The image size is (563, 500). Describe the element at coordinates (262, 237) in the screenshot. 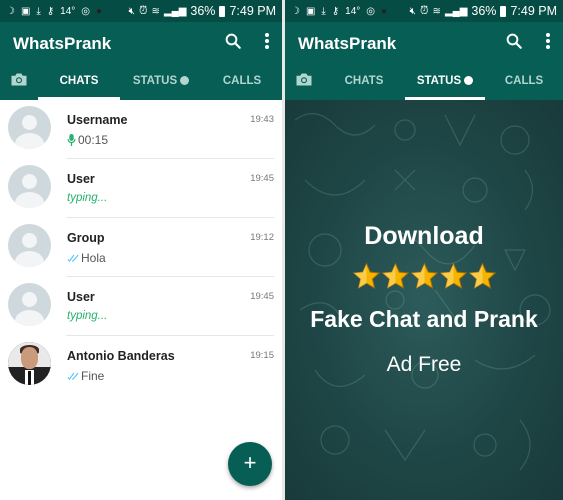

I see `chat-time: 19:12` at that location.